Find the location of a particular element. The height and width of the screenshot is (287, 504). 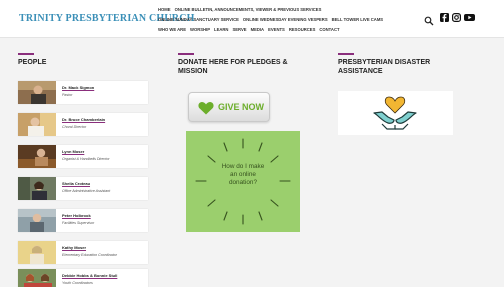

give-now-label: GIVE NOW is located at coordinates (241, 107).